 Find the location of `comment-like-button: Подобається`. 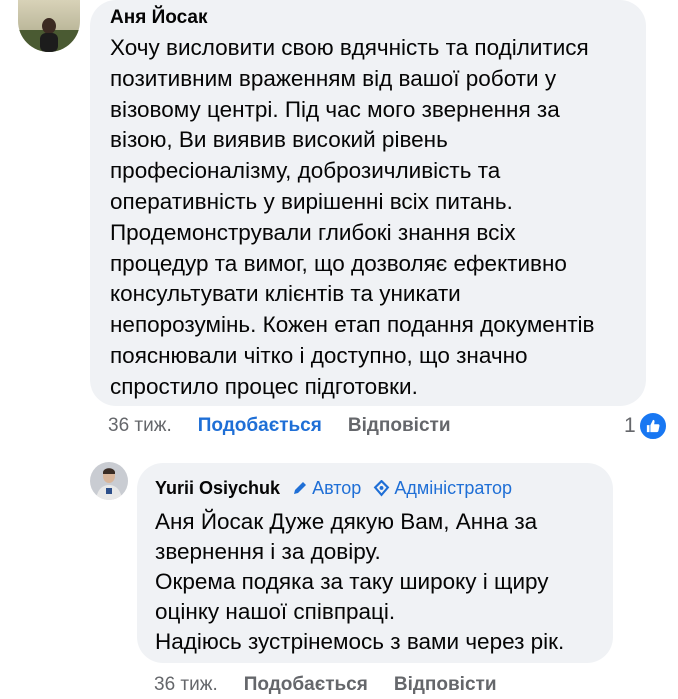

comment-like-button: Подобається is located at coordinates (260, 426).